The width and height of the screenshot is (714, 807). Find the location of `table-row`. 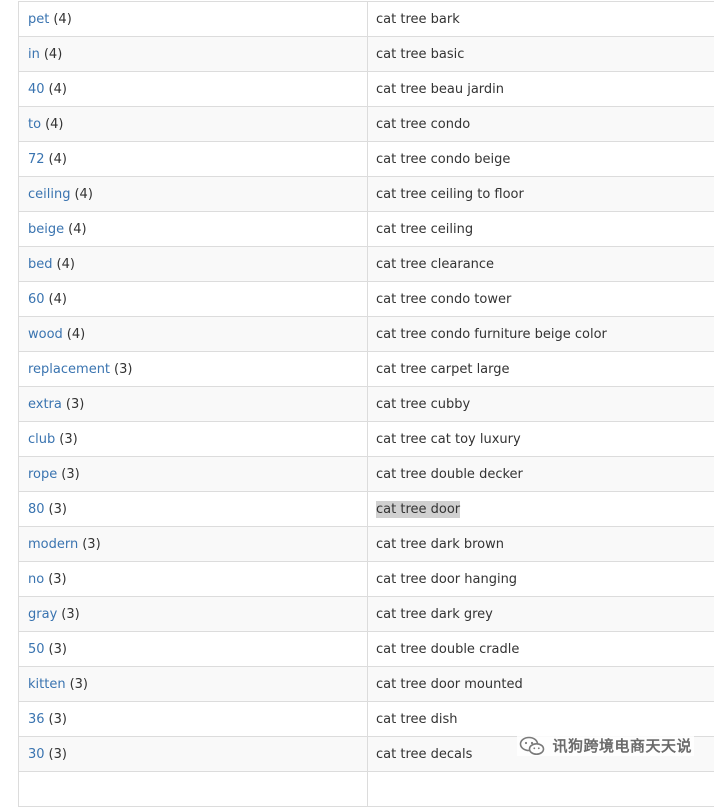

table-row is located at coordinates (366, 789).